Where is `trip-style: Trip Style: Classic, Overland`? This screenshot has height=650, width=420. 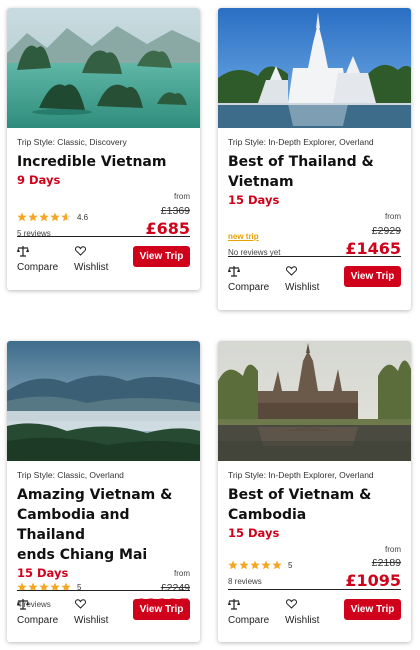 trip-style: Trip Style: Classic, Overland is located at coordinates (70, 475).